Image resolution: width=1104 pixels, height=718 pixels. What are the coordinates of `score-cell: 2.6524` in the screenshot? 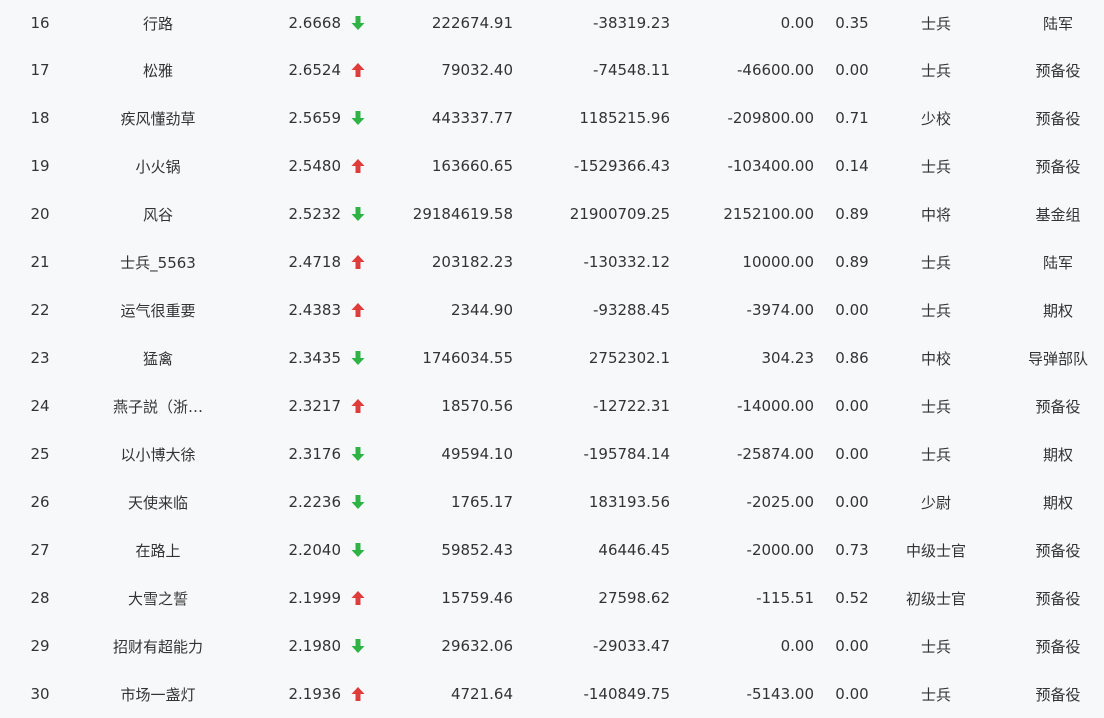 It's located at (315, 70).